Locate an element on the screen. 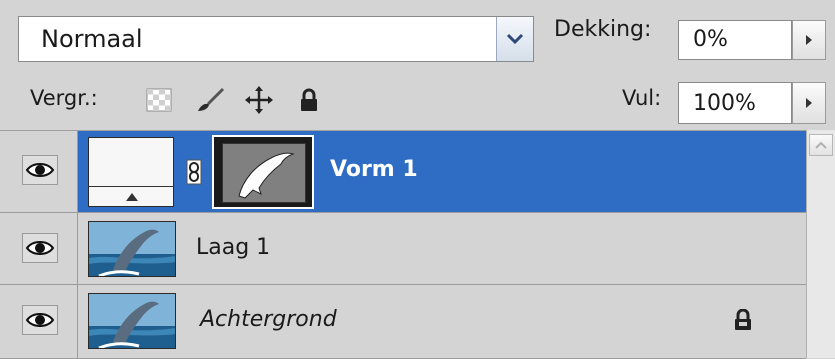 This screenshot has height=359, width=835. blend-mode-dropdown: Normaal is located at coordinates (276, 39).